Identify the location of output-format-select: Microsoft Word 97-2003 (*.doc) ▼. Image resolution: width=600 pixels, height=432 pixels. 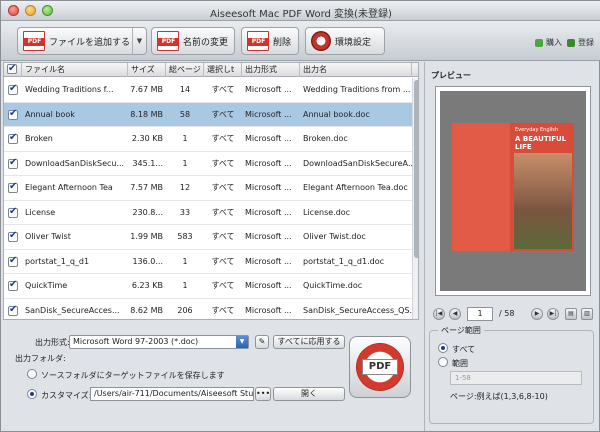
(159, 342).